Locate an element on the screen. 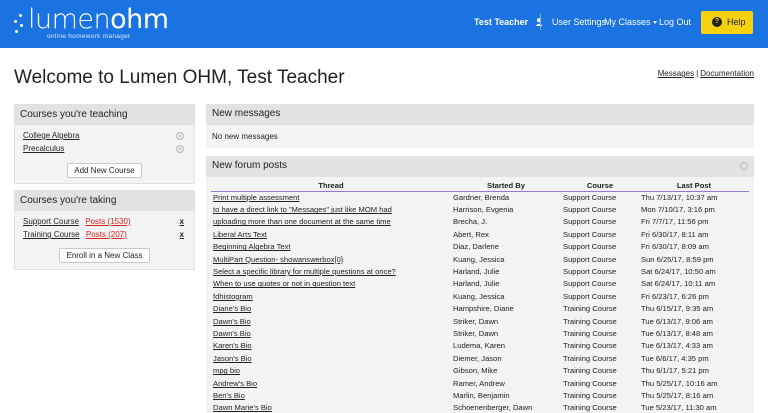 This screenshot has height=413, width=768. thread-link: Ben's Bio is located at coordinates (229, 395).